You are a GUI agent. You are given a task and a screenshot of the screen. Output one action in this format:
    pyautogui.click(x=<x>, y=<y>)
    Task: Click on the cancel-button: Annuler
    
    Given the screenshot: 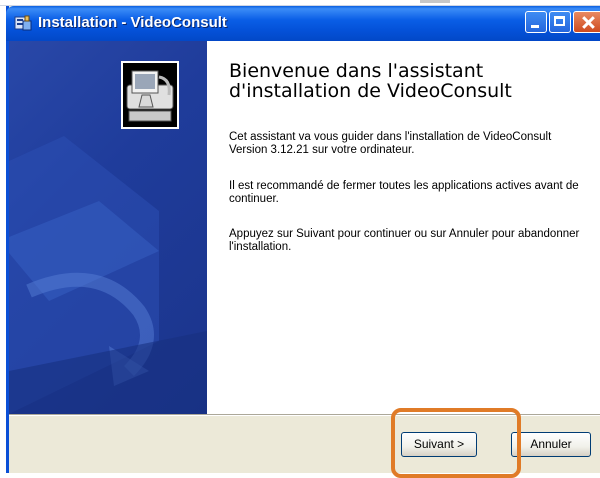 What is the action you would take?
    pyautogui.click(x=551, y=444)
    